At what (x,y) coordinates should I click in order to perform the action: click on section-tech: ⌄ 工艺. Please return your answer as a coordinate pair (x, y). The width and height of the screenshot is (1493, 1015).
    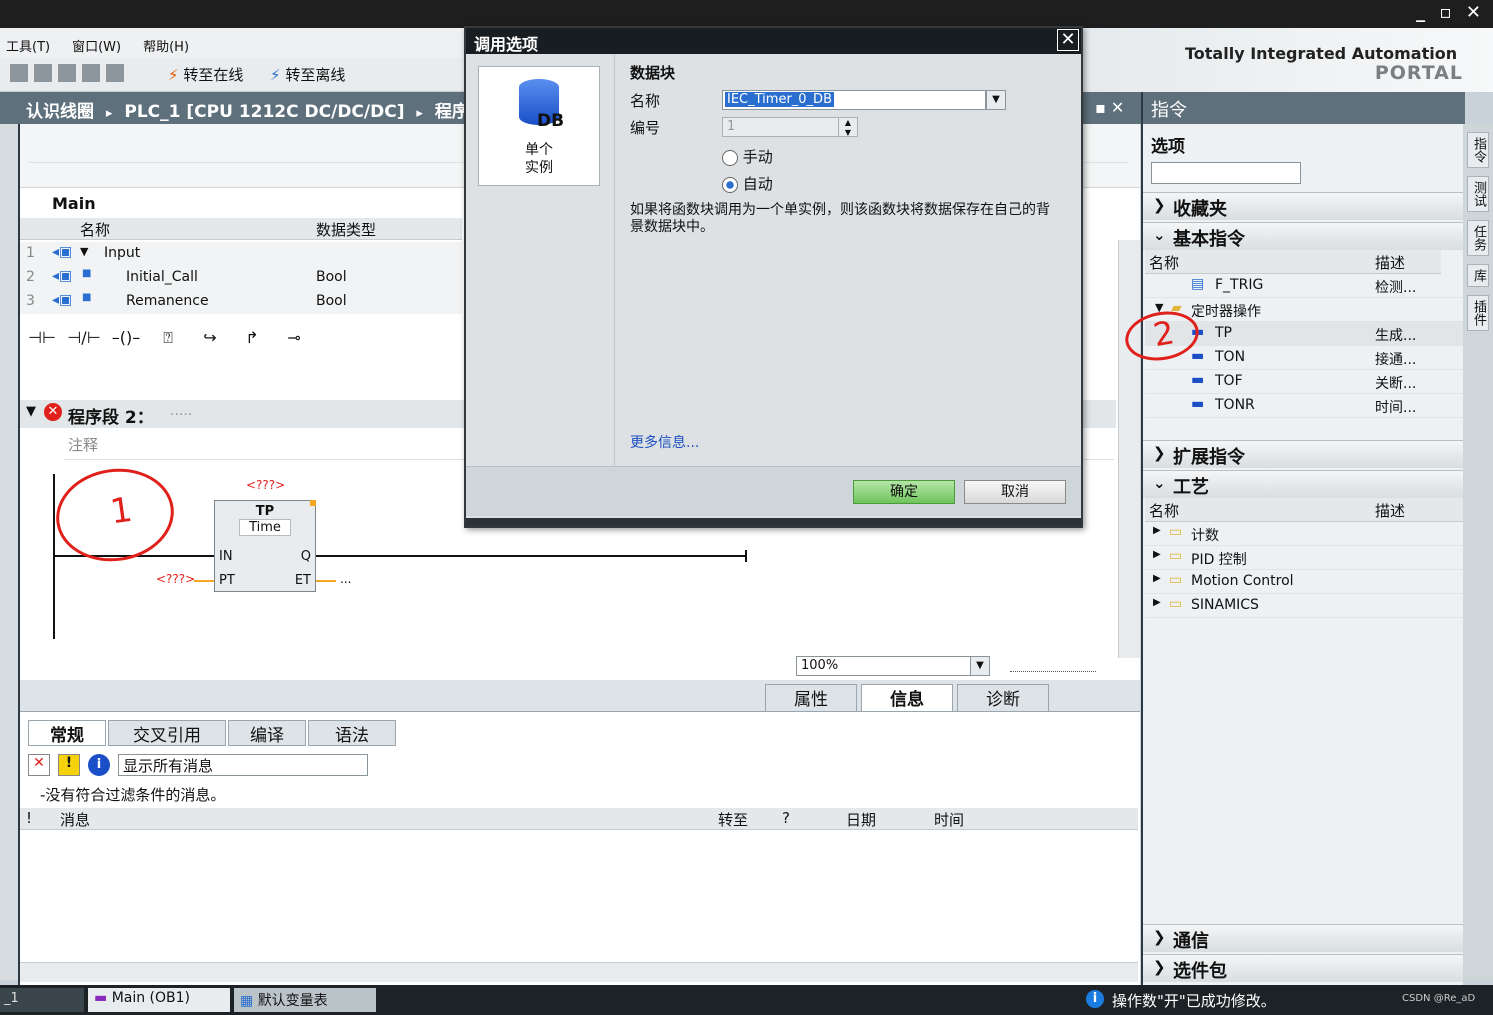
    Looking at the image, I should click on (1303, 484).